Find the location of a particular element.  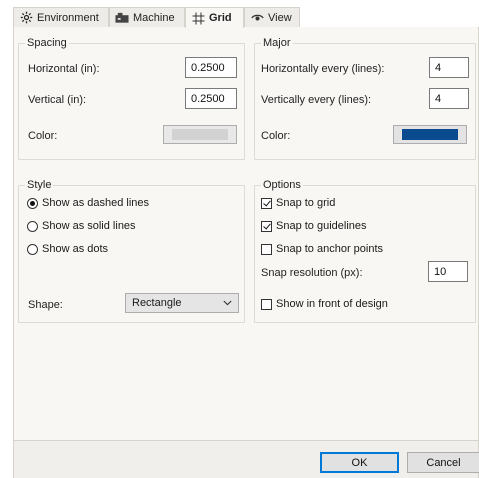

eye-icon is located at coordinates (257, 18).